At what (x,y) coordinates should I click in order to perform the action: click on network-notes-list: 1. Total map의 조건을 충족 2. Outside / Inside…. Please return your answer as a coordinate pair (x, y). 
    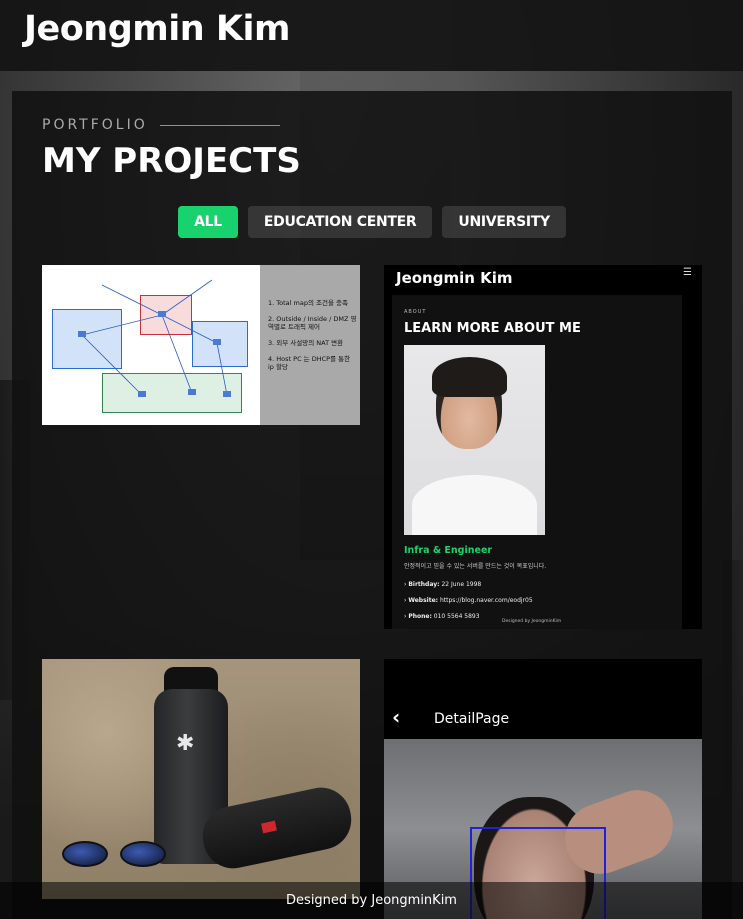
    Looking at the image, I should click on (313, 339).